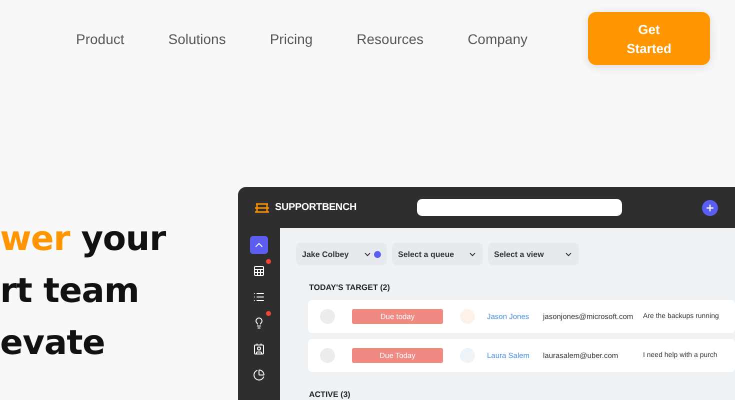 The image size is (735, 400). What do you see at coordinates (259, 271) in the screenshot?
I see `table-icon` at bounding box center [259, 271].